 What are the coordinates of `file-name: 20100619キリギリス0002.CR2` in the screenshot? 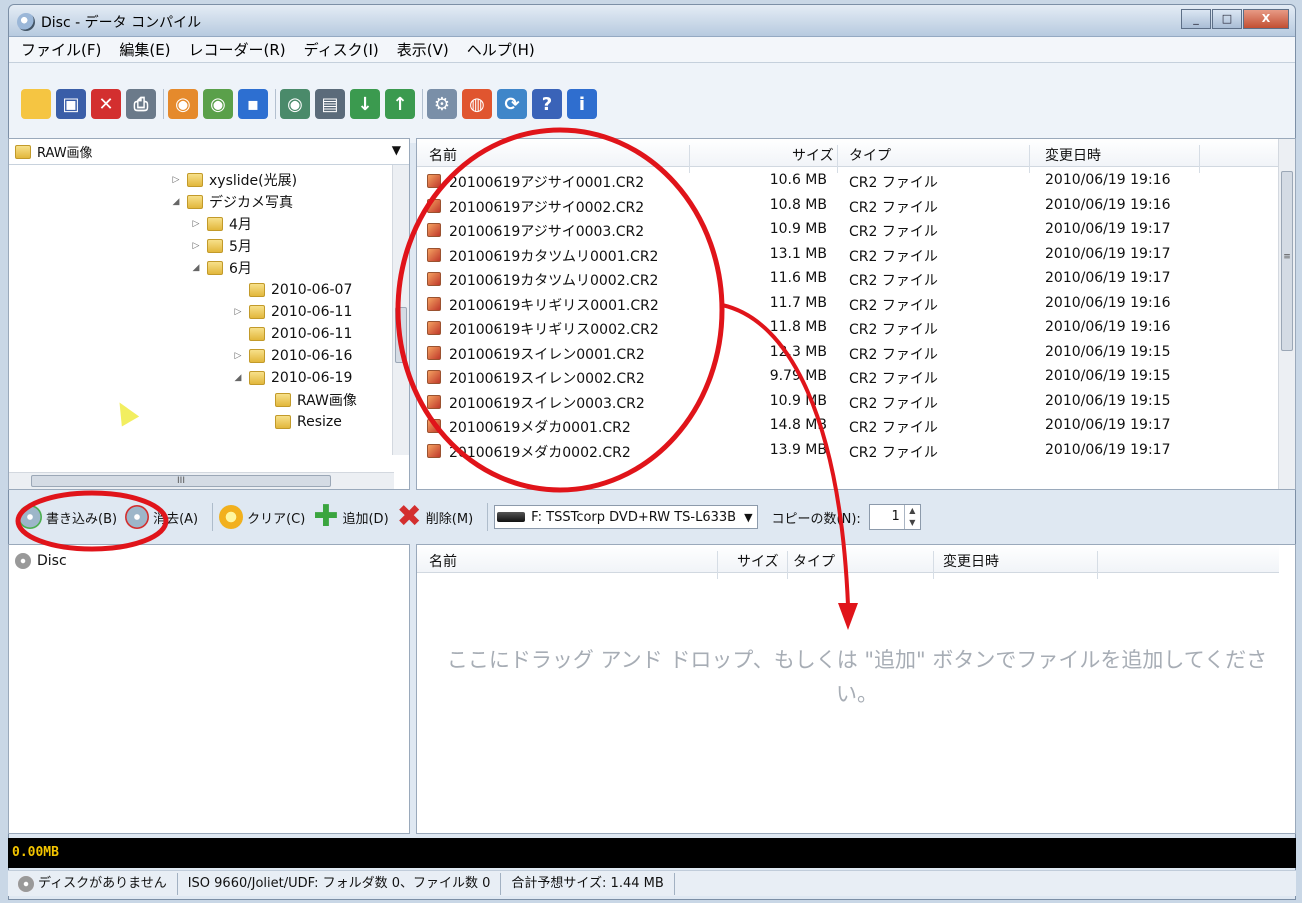 It's located at (554, 330).